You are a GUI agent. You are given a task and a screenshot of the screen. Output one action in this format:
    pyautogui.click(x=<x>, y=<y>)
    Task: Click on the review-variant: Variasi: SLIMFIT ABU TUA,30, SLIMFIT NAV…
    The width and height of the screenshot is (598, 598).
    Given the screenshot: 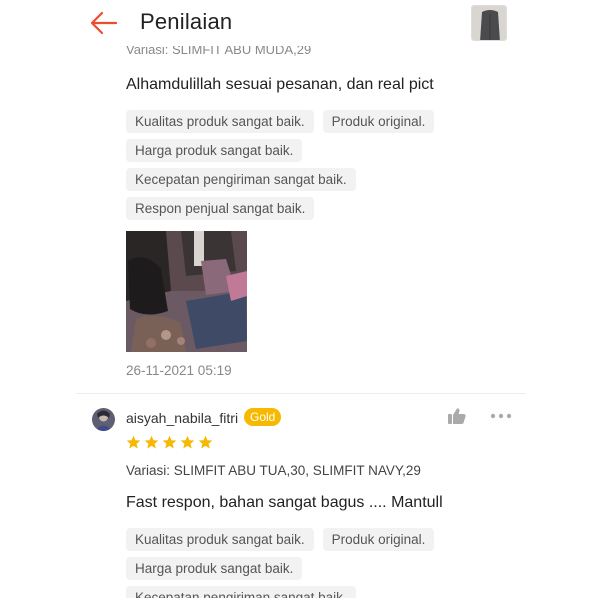 What is the action you would take?
    pyautogui.click(x=273, y=470)
    